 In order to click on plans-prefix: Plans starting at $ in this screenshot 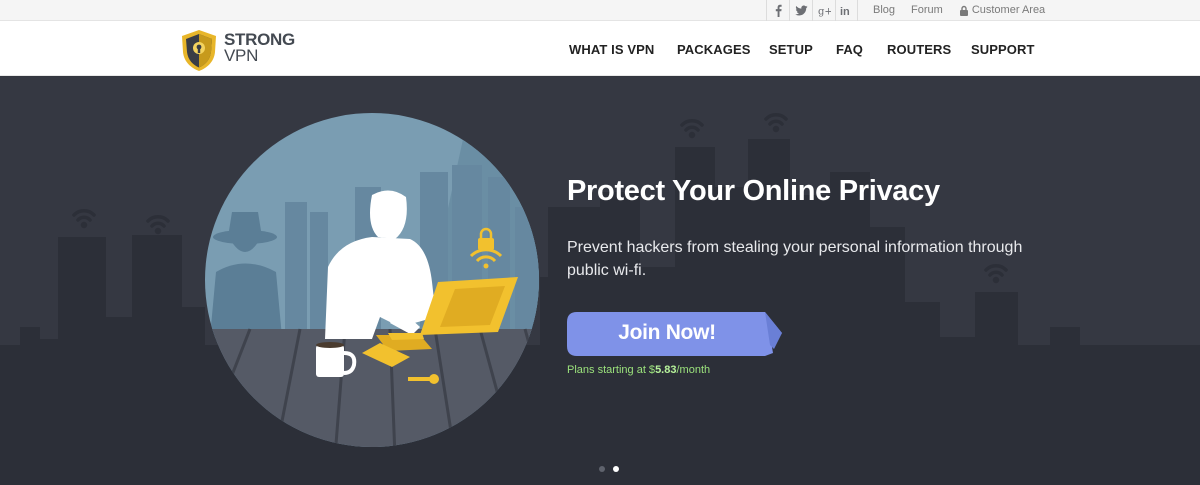, I will do `click(611, 370)`.